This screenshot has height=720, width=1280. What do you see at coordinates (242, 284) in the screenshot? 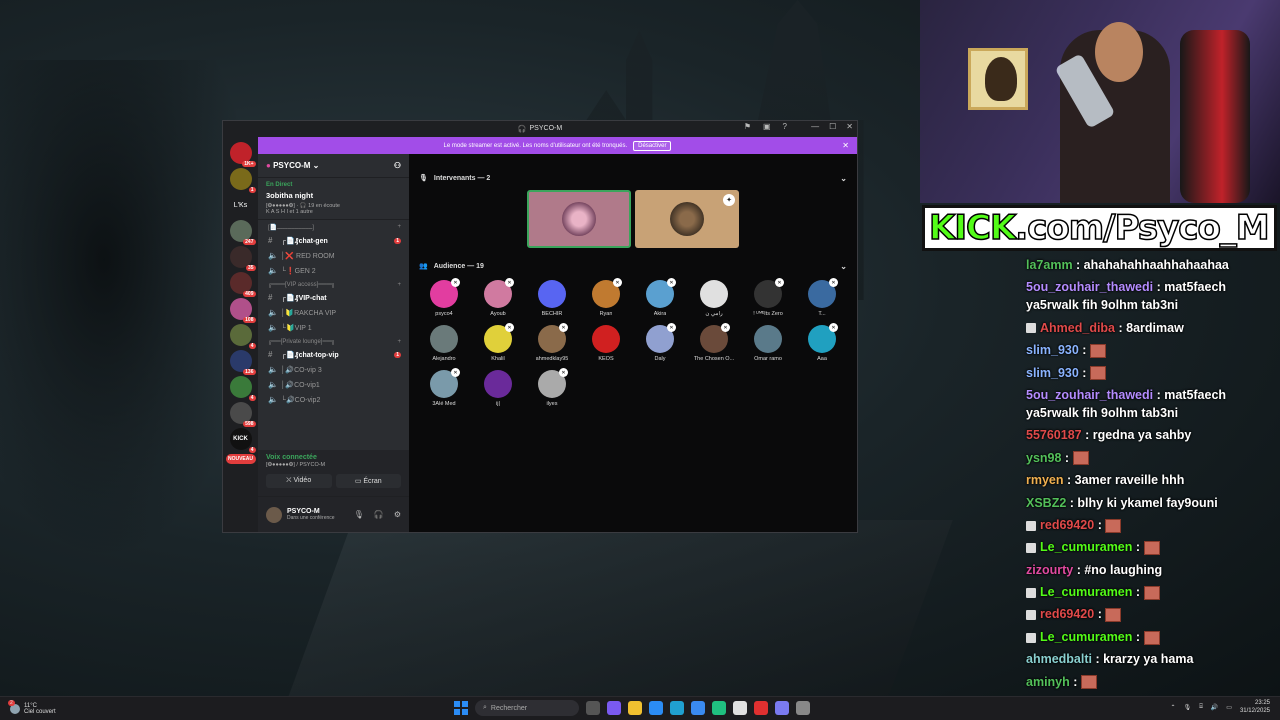
I see `server-icon: 409` at bounding box center [242, 284].